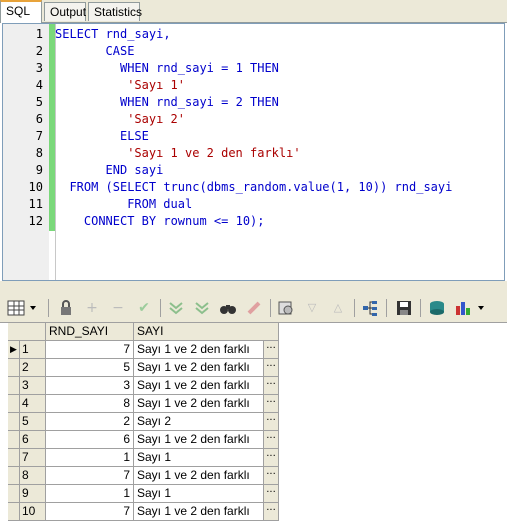 This screenshot has width=507, height=526. What do you see at coordinates (39, 136) in the screenshot?
I see `line-number: 7` at bounding box center [39, 136].